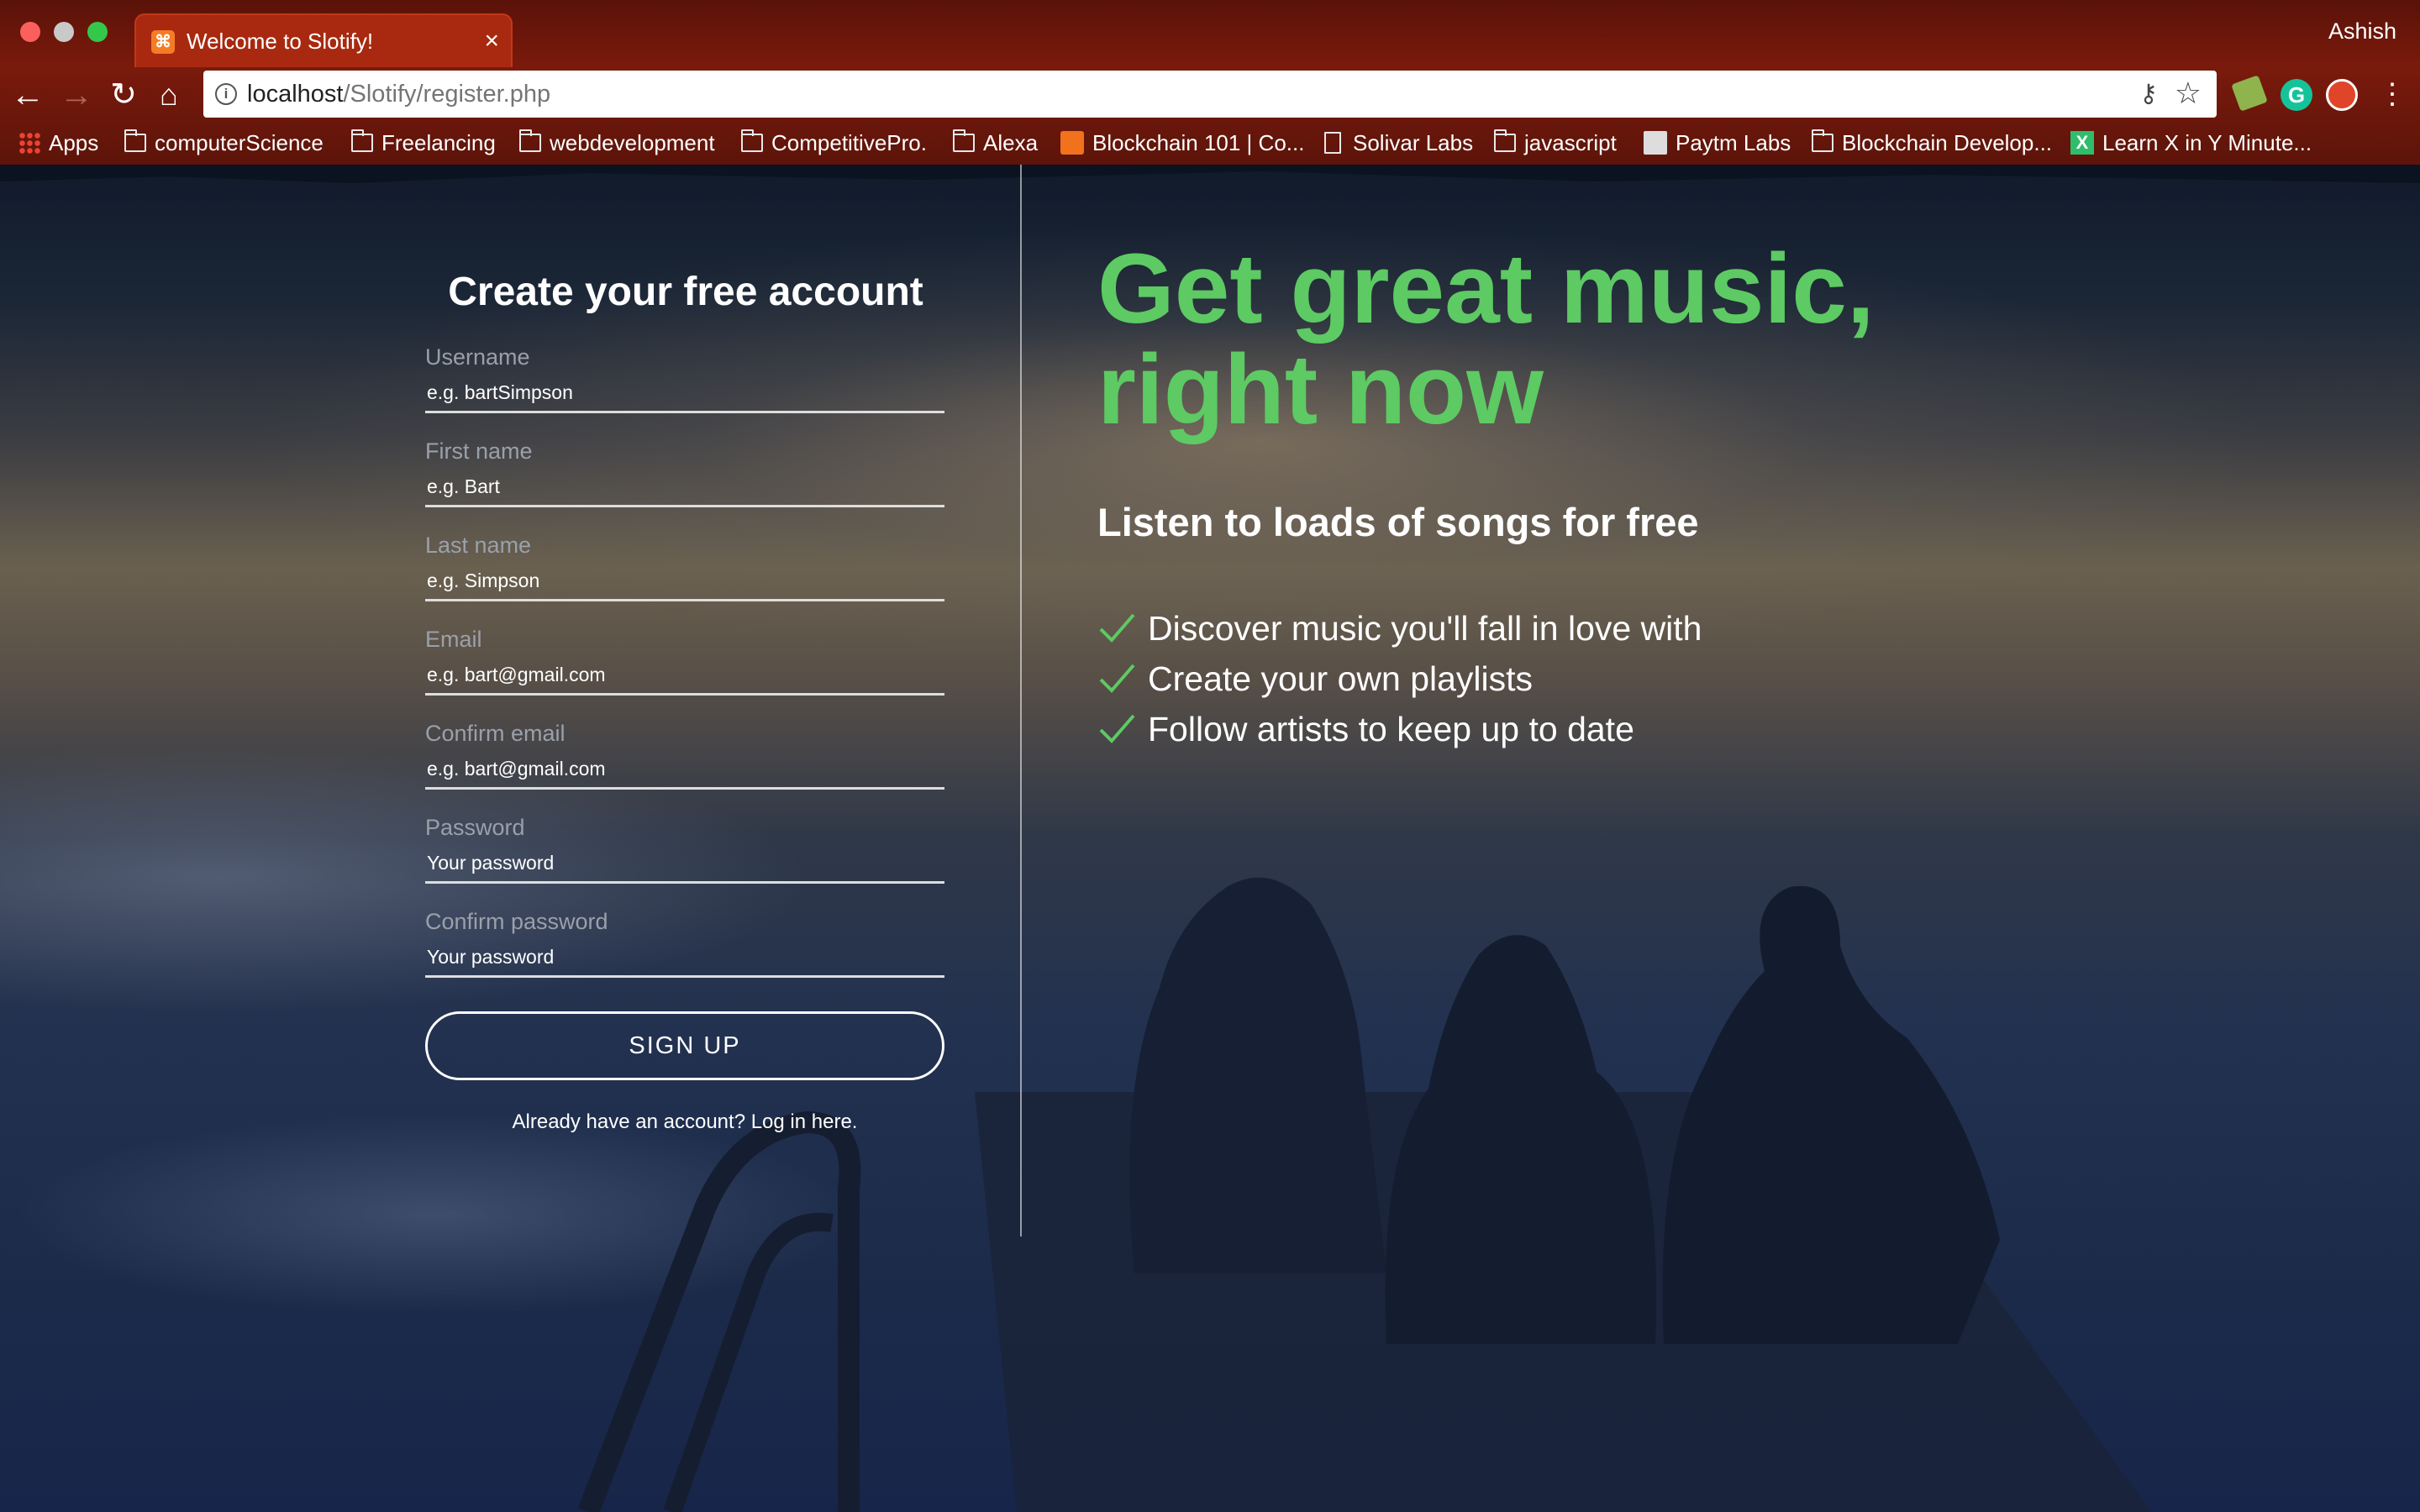 This screenshot has width=2420, height=1512. What do you see at coordinates (684, 394) in the screenshot?
I see `username-input` at bounding box center [684, 394].